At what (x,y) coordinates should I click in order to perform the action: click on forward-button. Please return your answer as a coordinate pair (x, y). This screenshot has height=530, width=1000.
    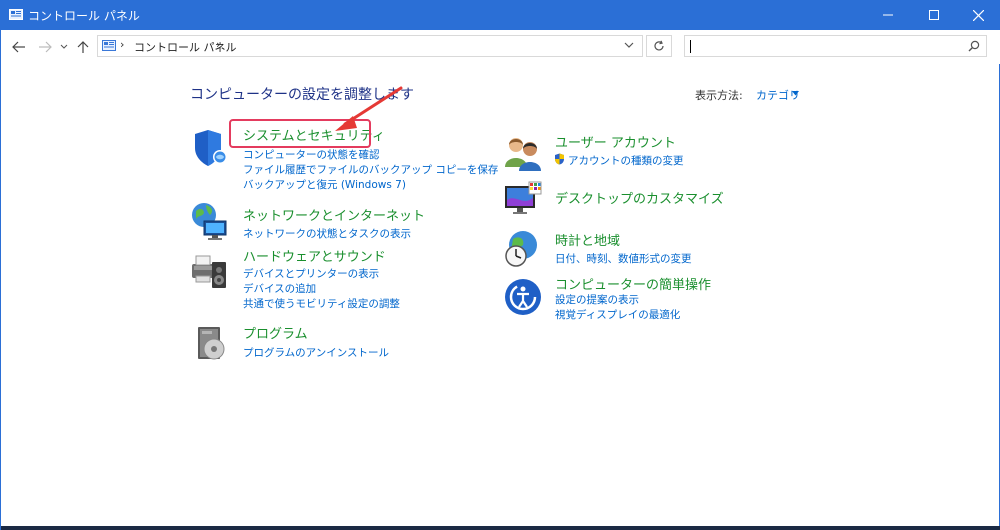
    Looking at the image, I should click on (45, 47).